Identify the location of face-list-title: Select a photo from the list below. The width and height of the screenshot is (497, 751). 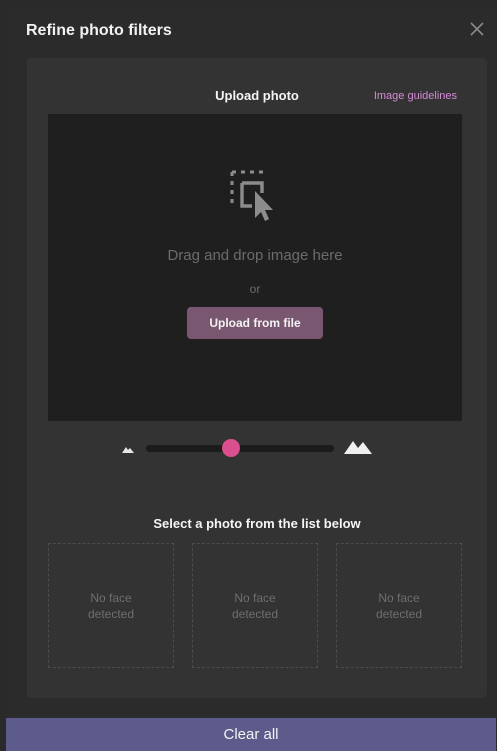
(257, 523).